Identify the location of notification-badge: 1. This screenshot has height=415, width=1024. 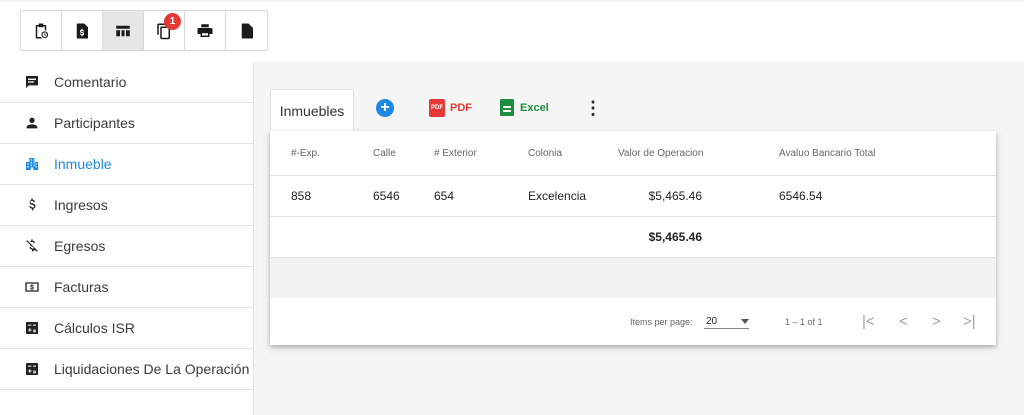
(172, 21).